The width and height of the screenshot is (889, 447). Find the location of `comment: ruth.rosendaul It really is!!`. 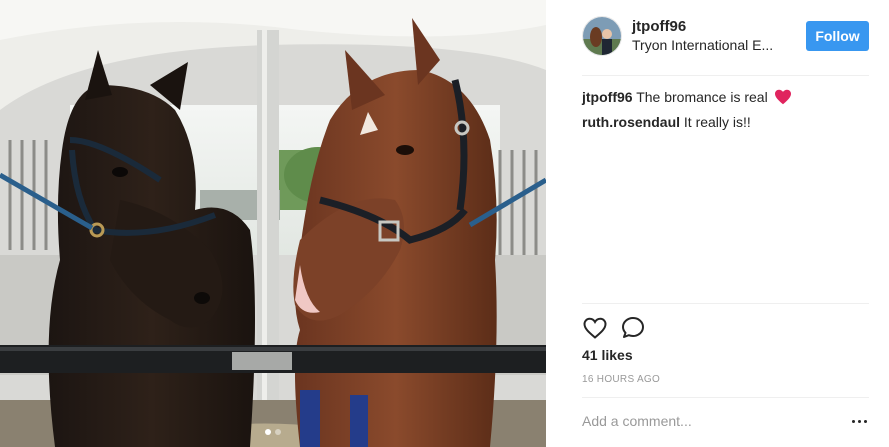

comment: ruth.rosendaul It really is!! is located at coordinates (666, 122).